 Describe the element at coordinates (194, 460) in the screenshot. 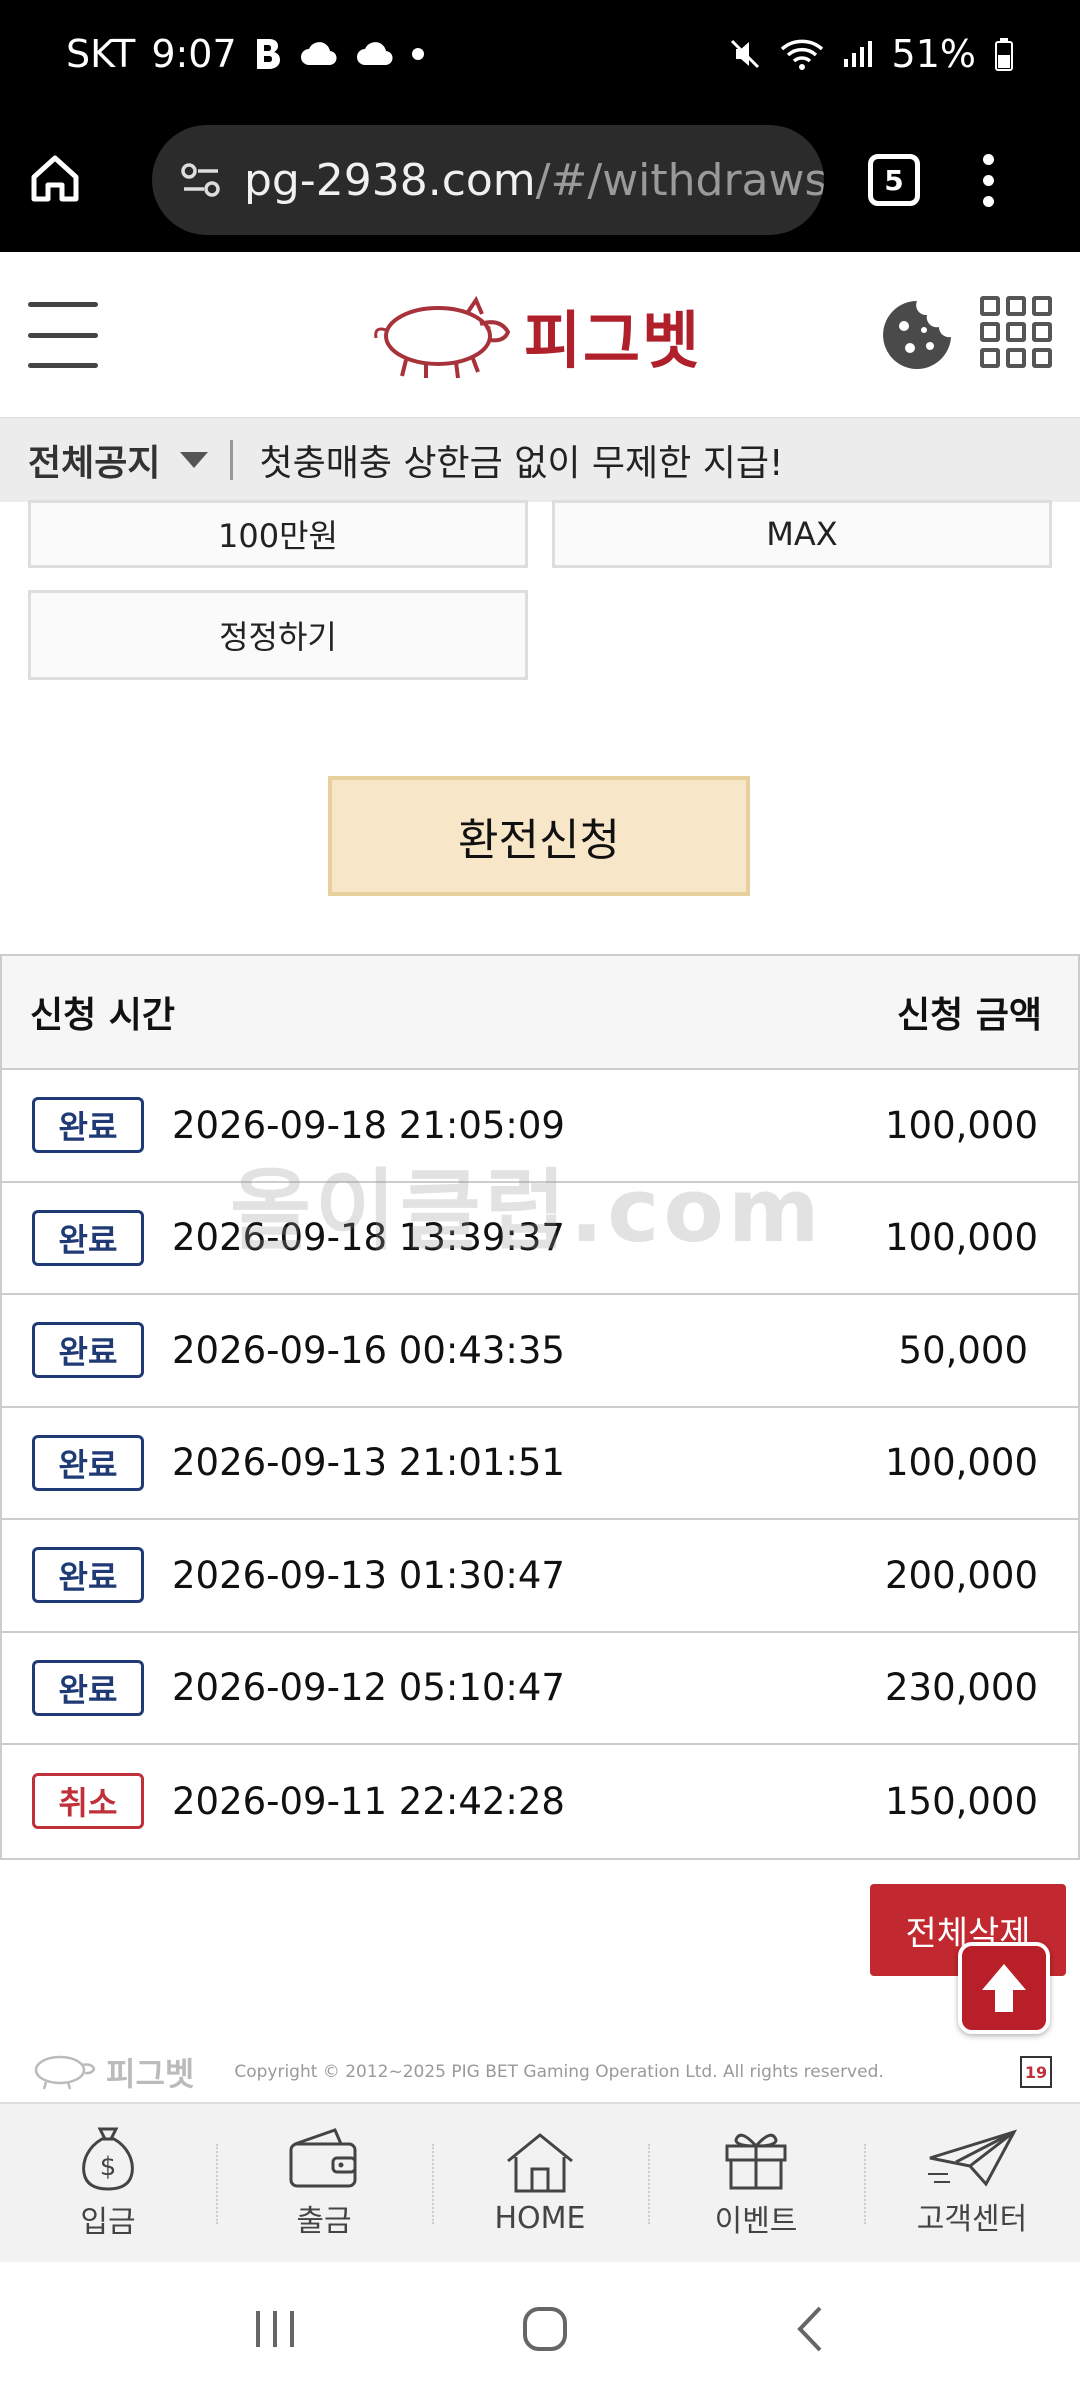

I see `caret-down-icon` at that location.